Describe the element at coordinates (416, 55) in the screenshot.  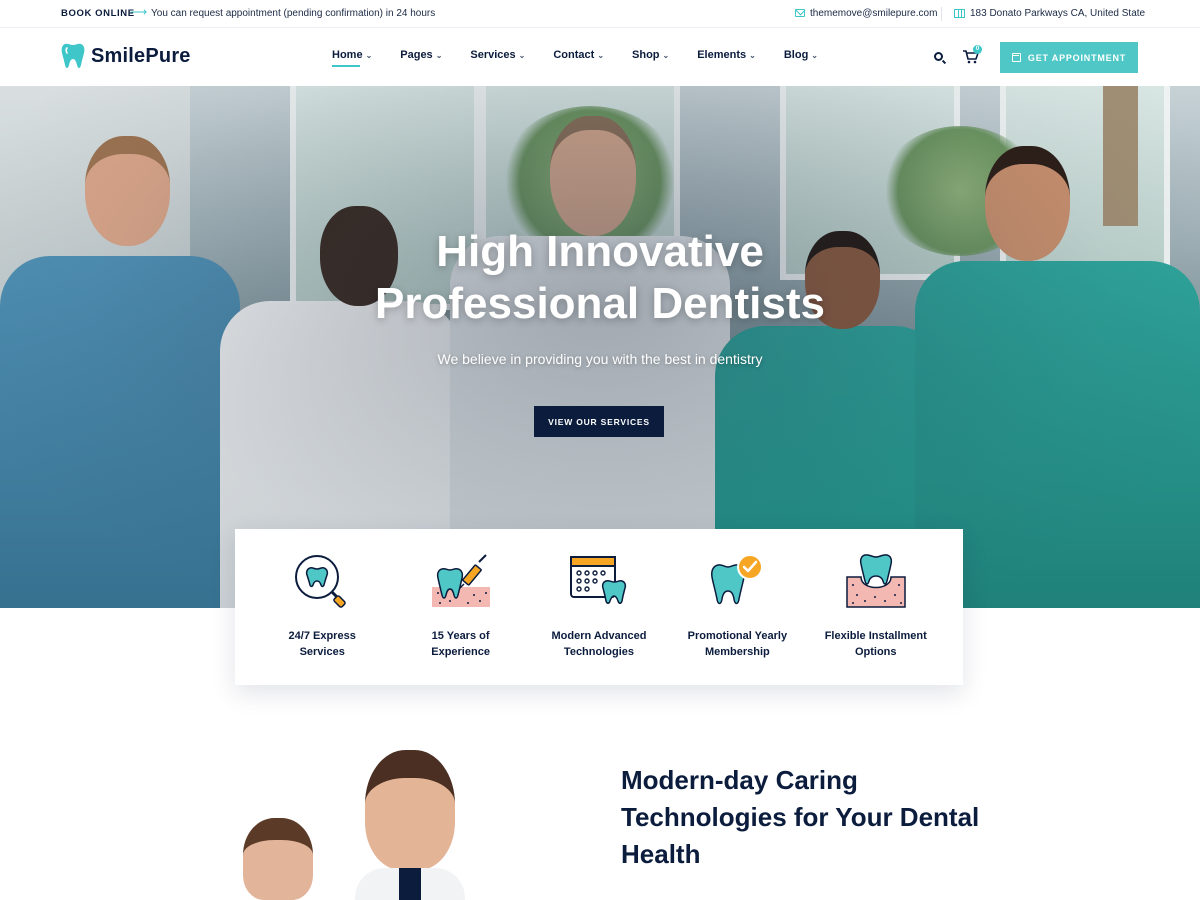
I see `nav-label: Pages` at that location.